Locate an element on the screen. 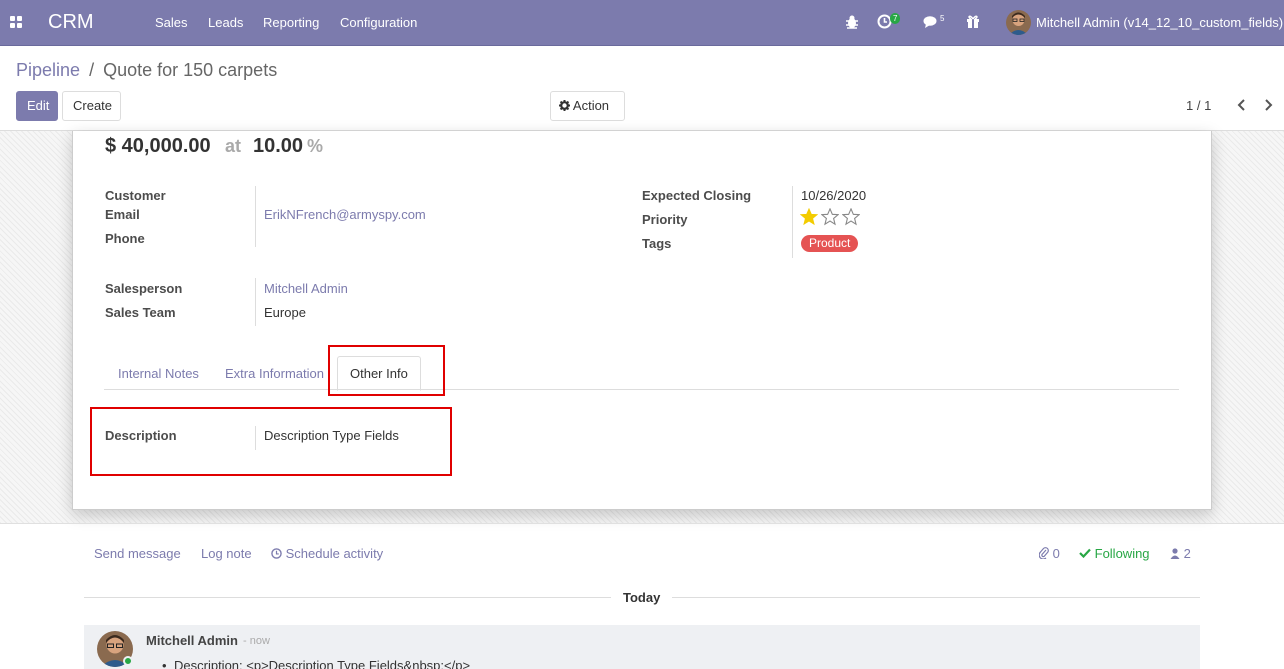  at-label: at is located at coordinates (233, 146).